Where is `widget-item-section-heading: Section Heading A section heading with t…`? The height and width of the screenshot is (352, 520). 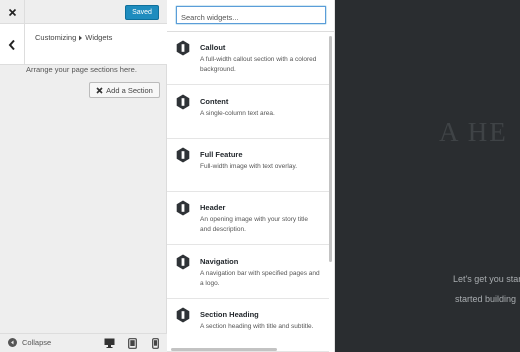
widget-item-section-heading: Section Heading A section heading with t… is located at coordinates (248, 325).